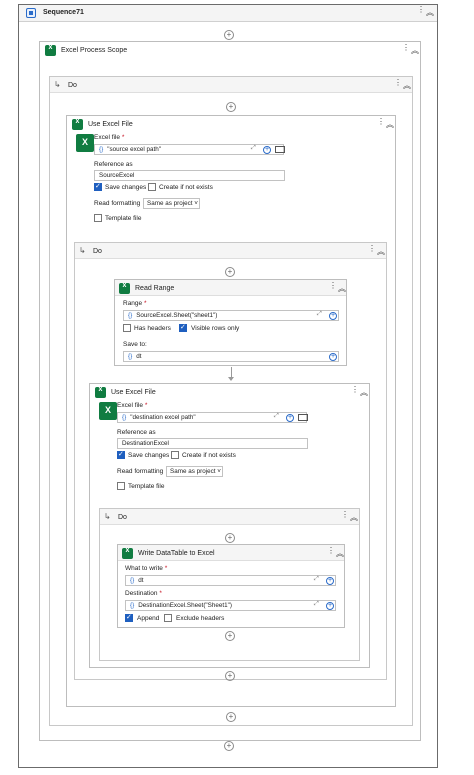 Image resolution: width=474 pixels, height=775 pixels. What do you see at coordinates (355, 390) in the screenshot?
I see `use-excel-2-menu-icon: ⋮` at bounding box center [355, 390].